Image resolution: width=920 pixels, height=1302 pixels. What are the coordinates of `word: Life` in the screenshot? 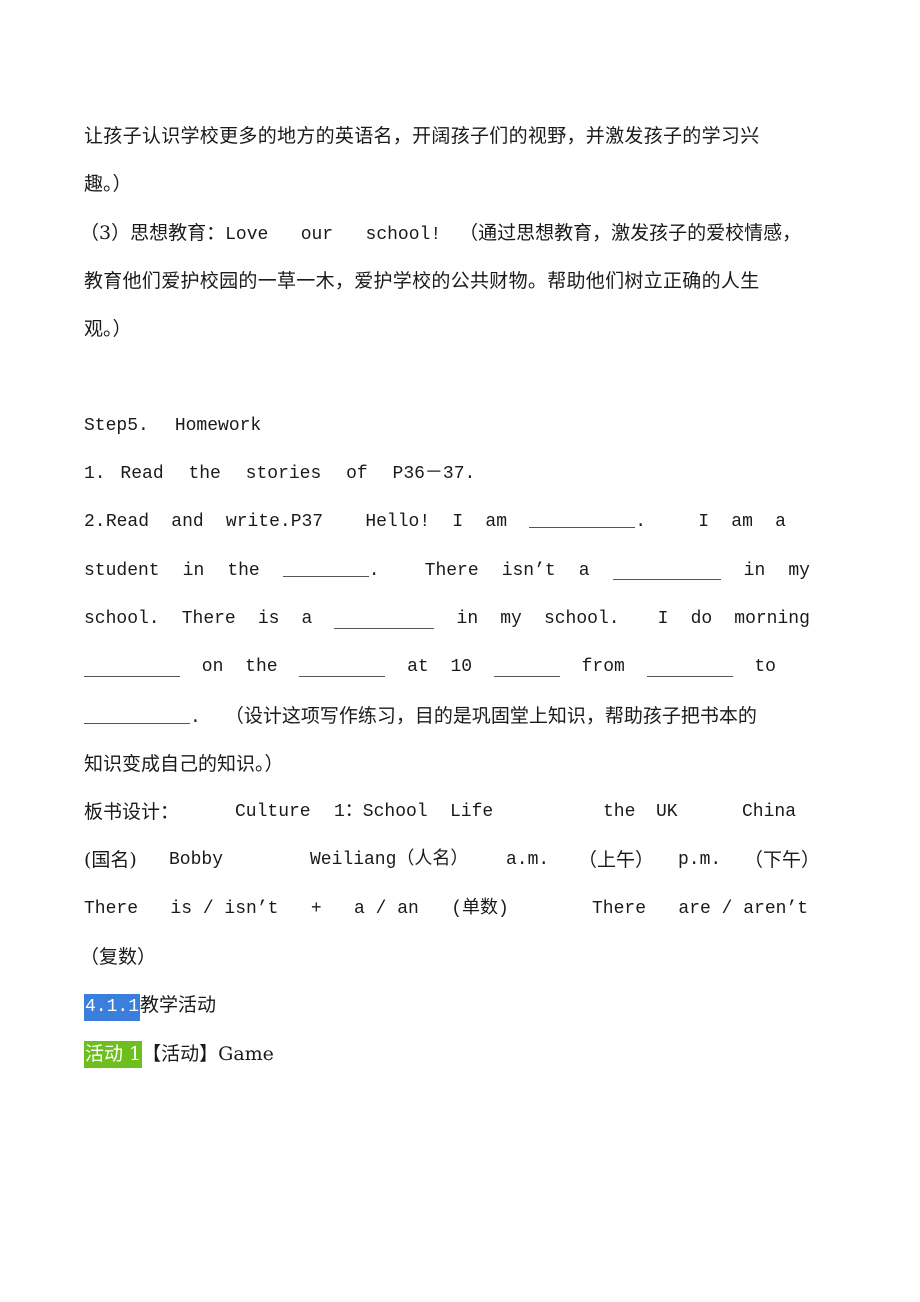 It's located at (472, 812).